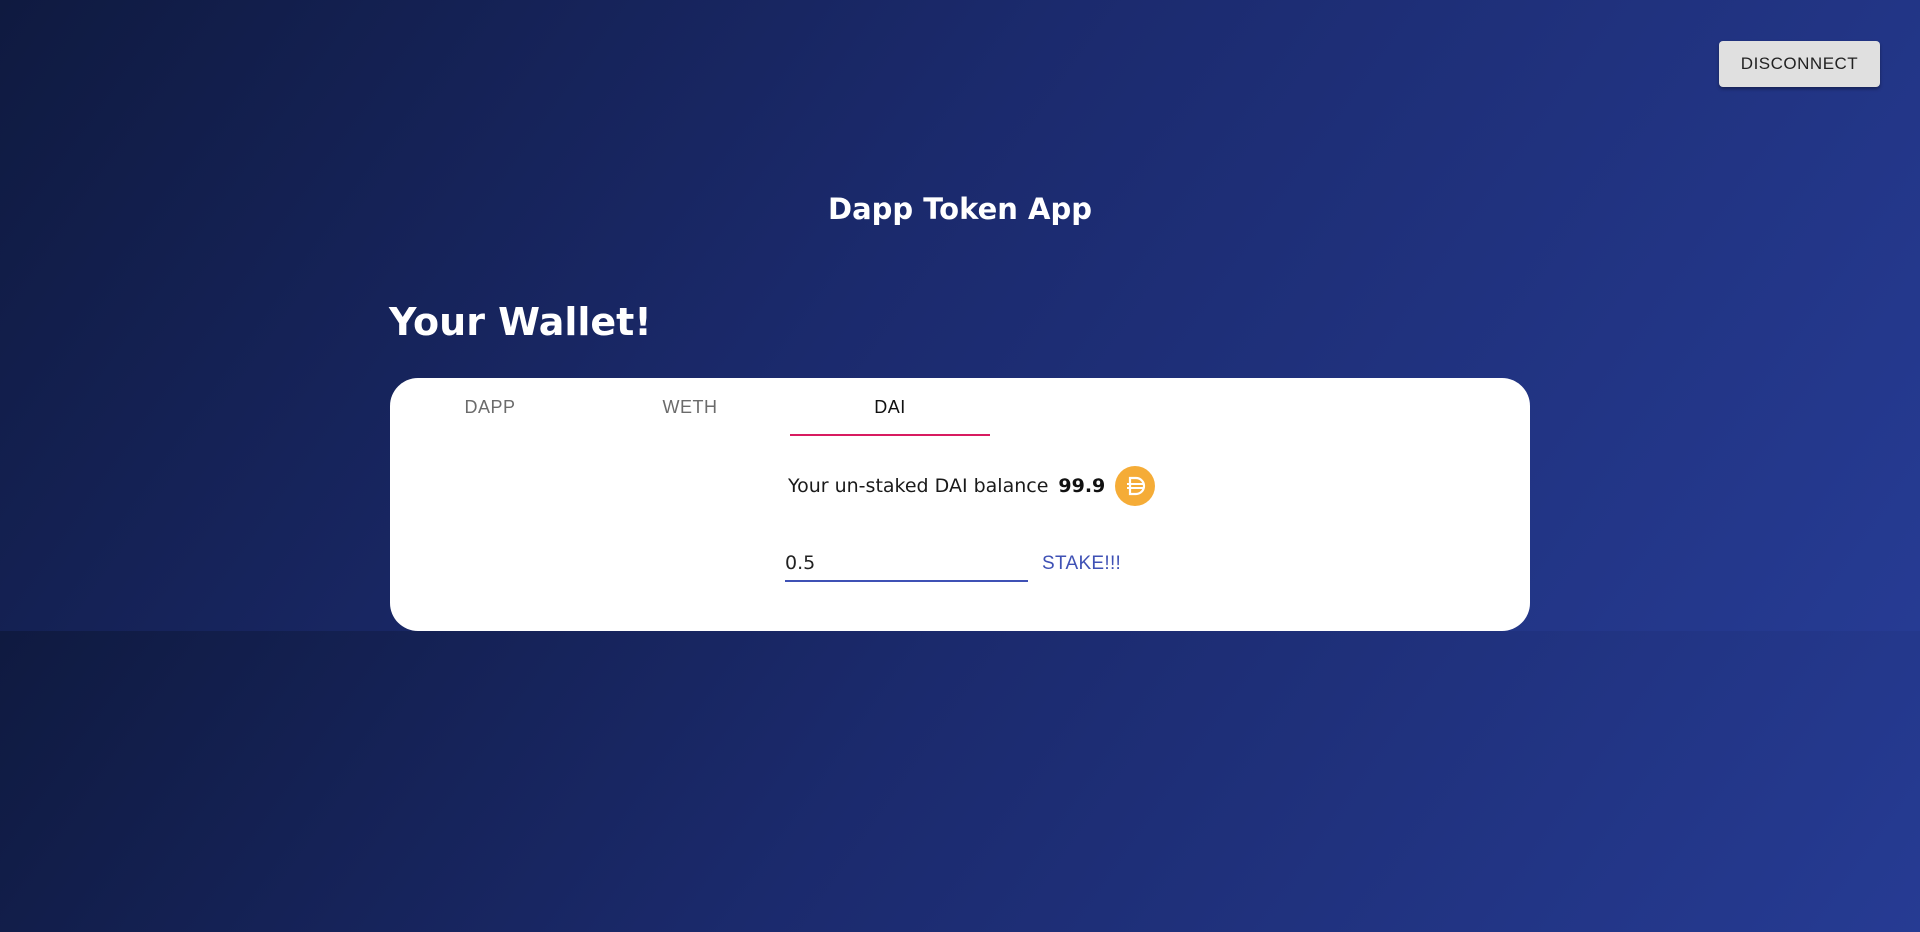 This screenshot has width=1920, height=932. I want to click on stake-row: STAKE!!!, so click(954, 564).